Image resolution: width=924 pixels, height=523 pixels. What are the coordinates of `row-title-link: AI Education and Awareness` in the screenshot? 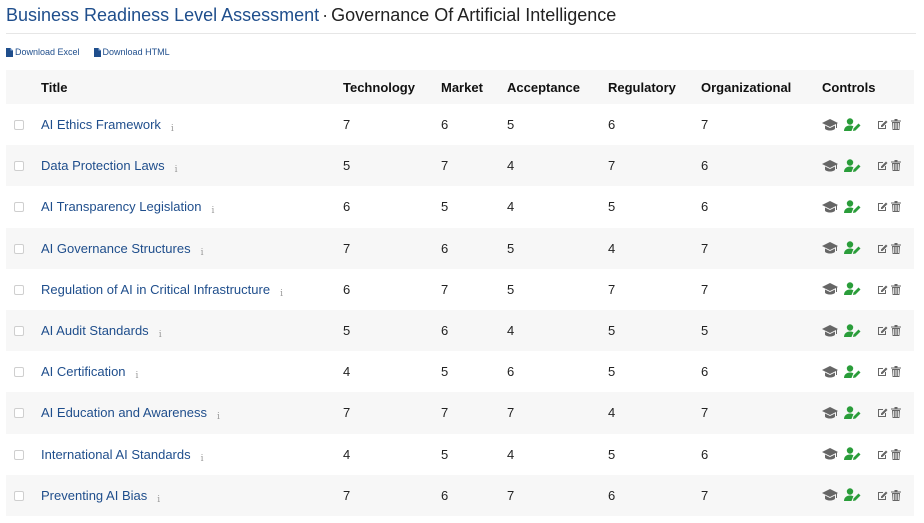 It's located at (124, 412).